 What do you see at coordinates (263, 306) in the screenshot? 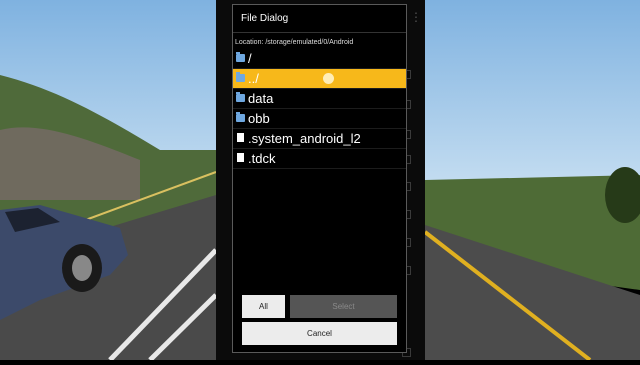
I see `all-button: All` at bounding box center [263, 306].